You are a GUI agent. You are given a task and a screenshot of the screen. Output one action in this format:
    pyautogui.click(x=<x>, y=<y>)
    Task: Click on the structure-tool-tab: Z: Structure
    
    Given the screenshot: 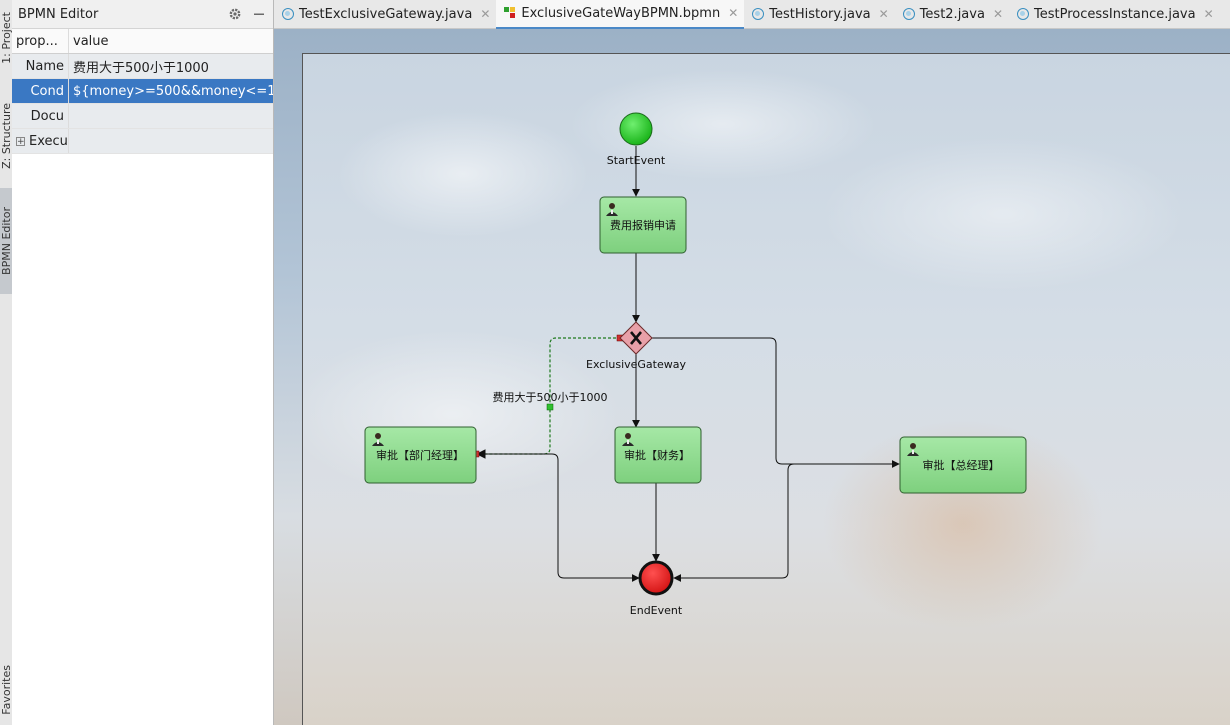 What is the action you would take?
    pyautogui.click(x=6, y=136)
    